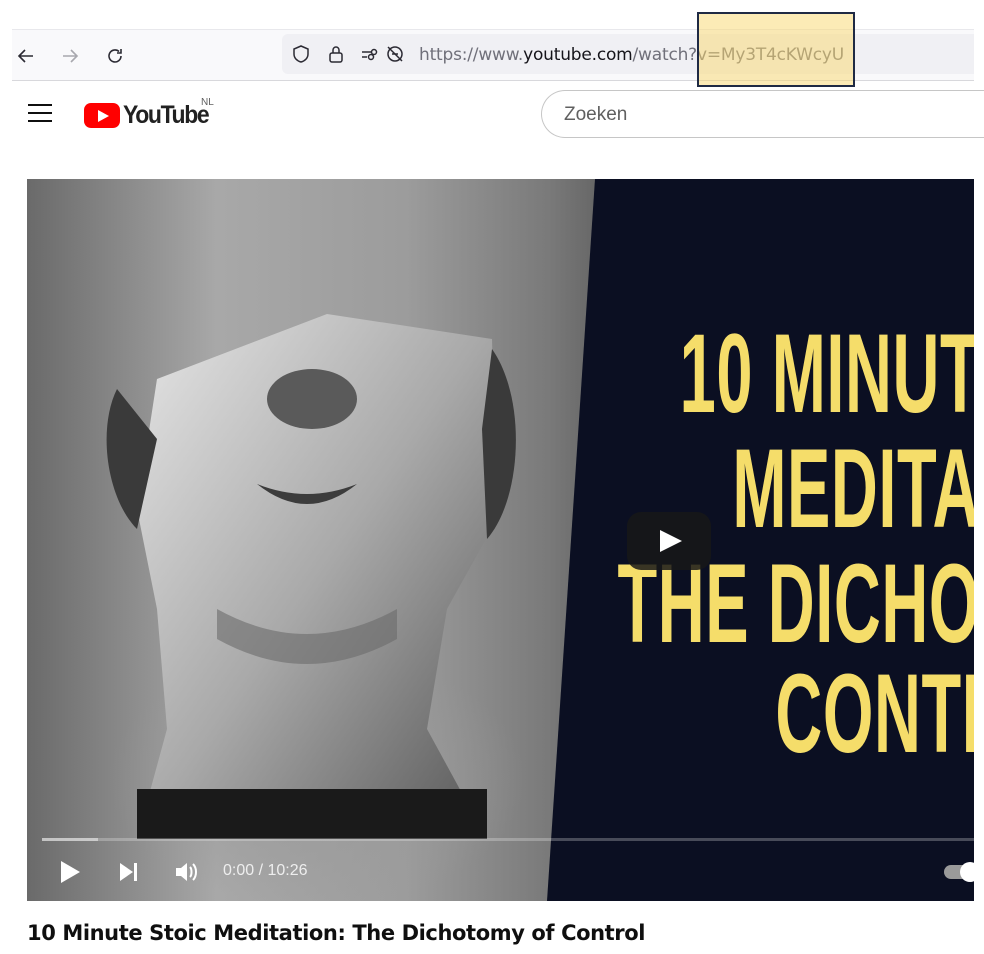 The width and height of the screenshot is (984, 954). What do you see at coordinates (239, 870) in the screenshot?
I see `current-time: 0:00` at bounding box center [239, 870].